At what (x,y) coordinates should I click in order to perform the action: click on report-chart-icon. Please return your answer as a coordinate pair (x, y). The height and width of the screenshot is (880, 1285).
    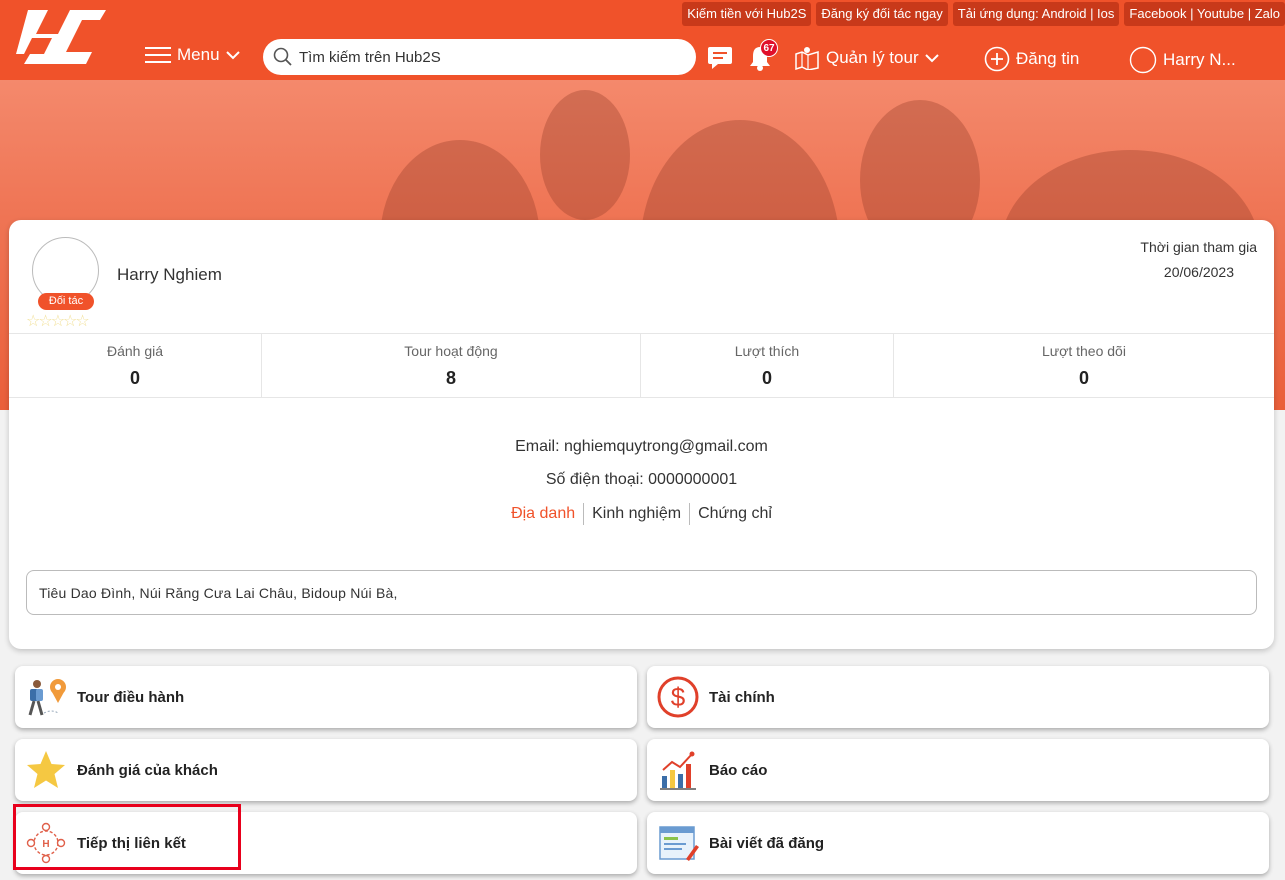
    Looking at the image, I should click on (678, 770).